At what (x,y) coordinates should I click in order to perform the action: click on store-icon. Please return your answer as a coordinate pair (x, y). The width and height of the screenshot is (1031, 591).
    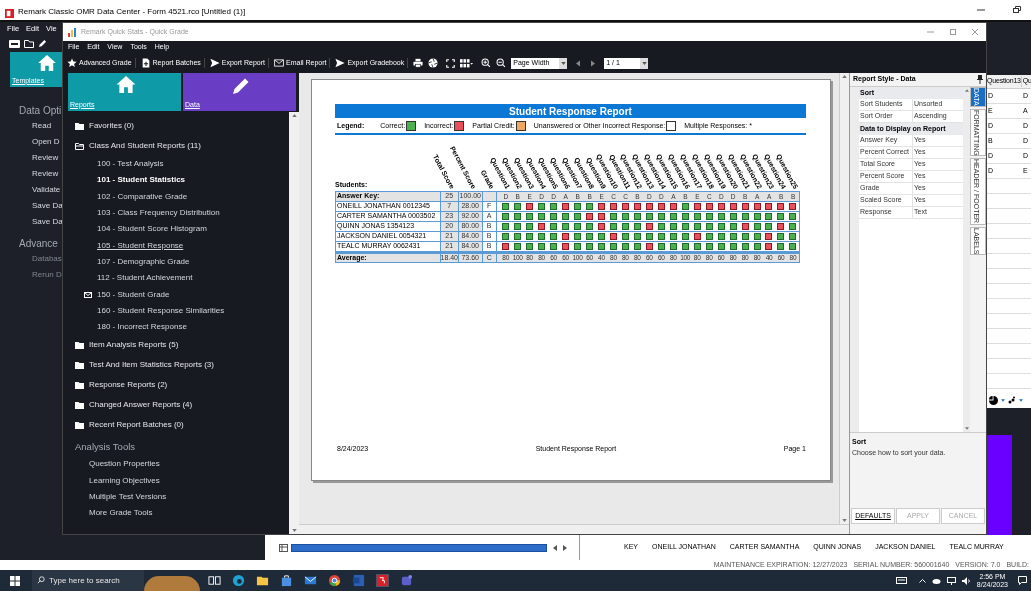
    Looking at the image, I should click on (286, 580).